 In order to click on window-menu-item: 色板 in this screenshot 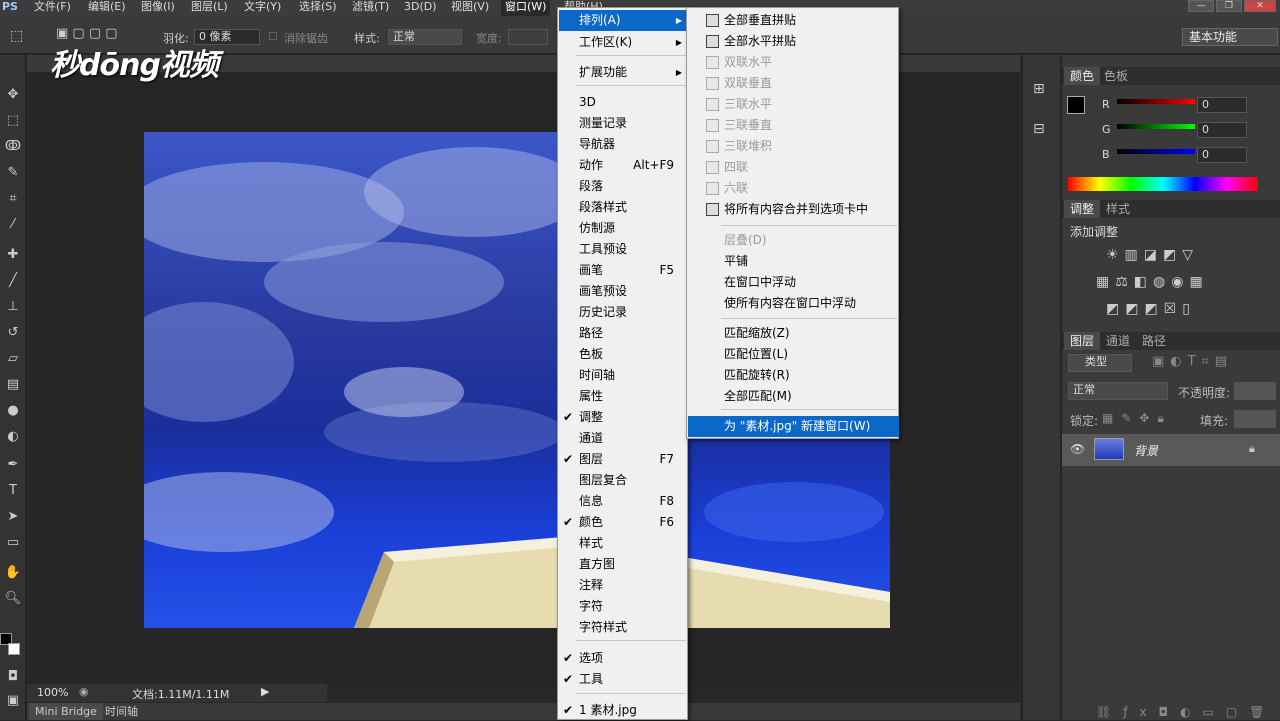, I will do `click(623, 354)`.